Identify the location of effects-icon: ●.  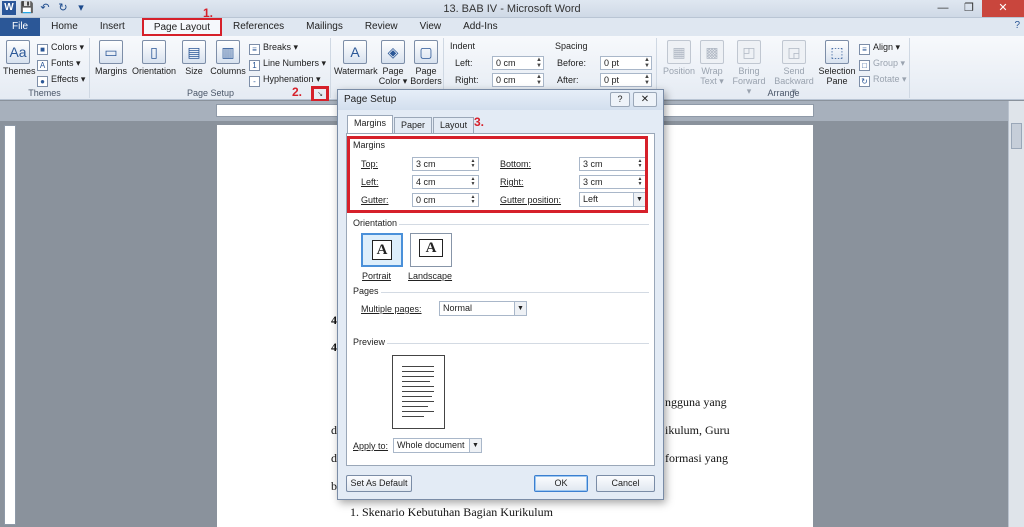
(42, 81).